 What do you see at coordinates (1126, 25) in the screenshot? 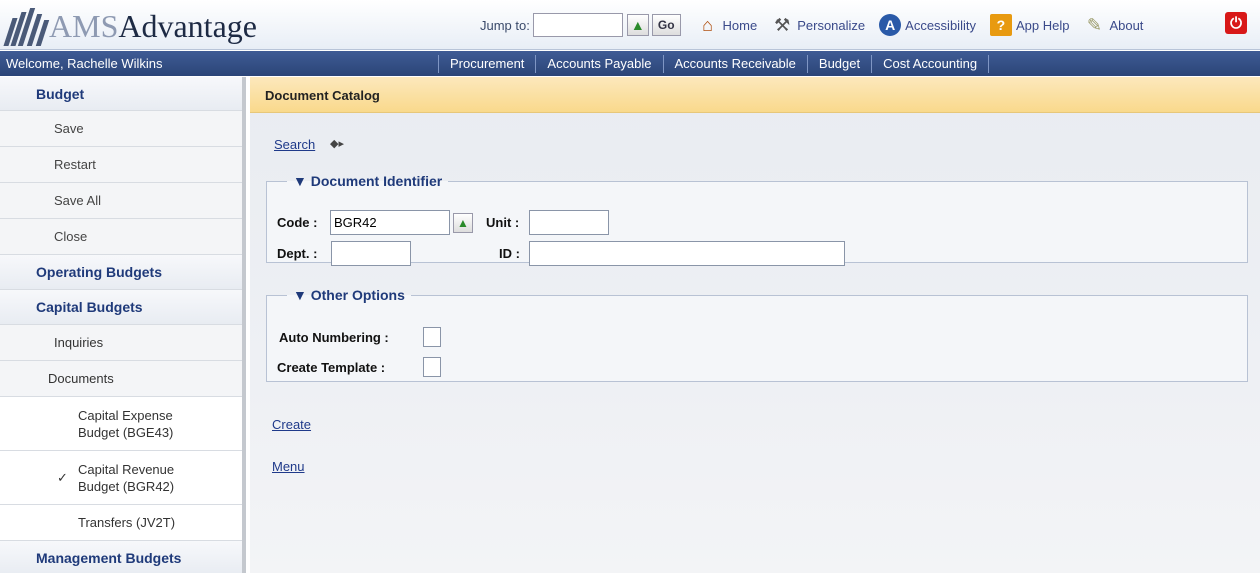
I see `about-label: About` at bounding box center [1126, 25].